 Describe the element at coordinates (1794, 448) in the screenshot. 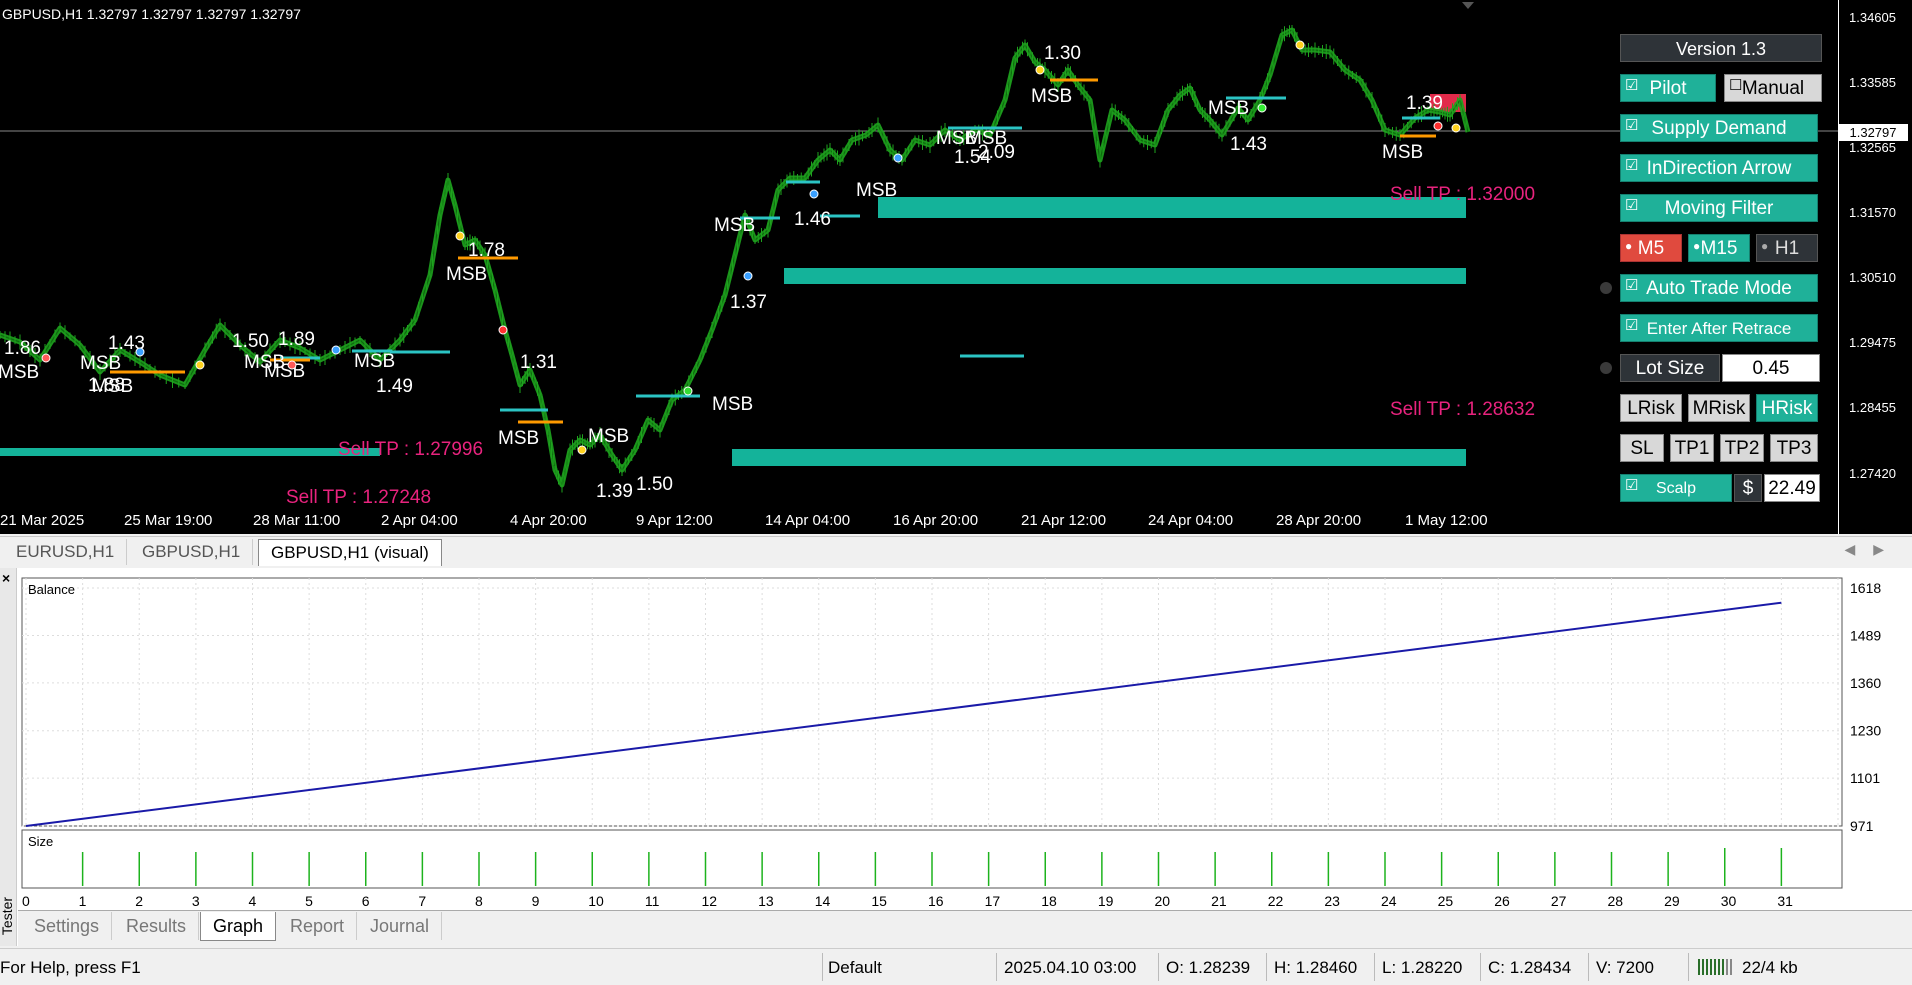

I see `tp3-button: TP3` at that location.